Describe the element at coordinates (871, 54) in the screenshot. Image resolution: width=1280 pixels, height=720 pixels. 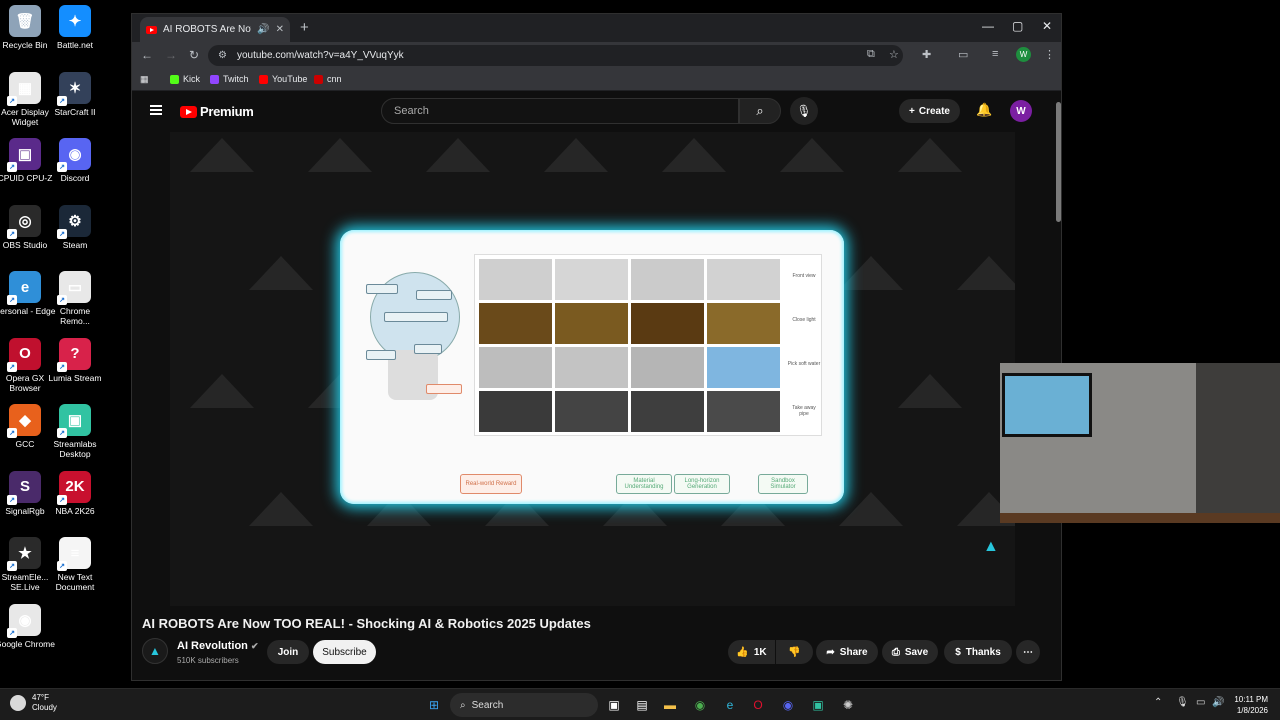
I see `cast-icon: ⧉` at that location.